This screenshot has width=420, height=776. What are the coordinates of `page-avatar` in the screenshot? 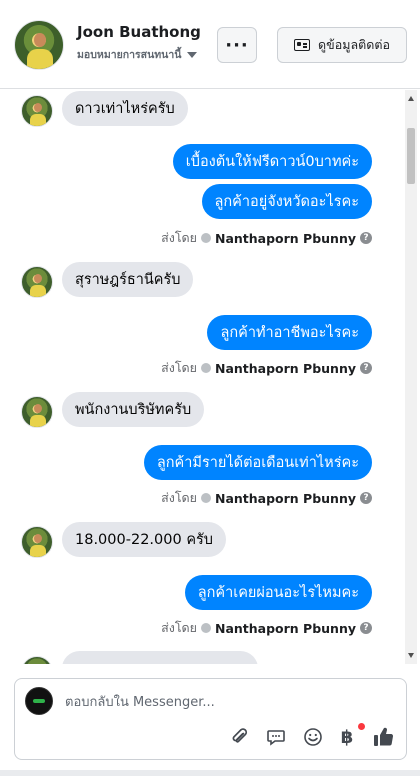 It's located at (39, 701).